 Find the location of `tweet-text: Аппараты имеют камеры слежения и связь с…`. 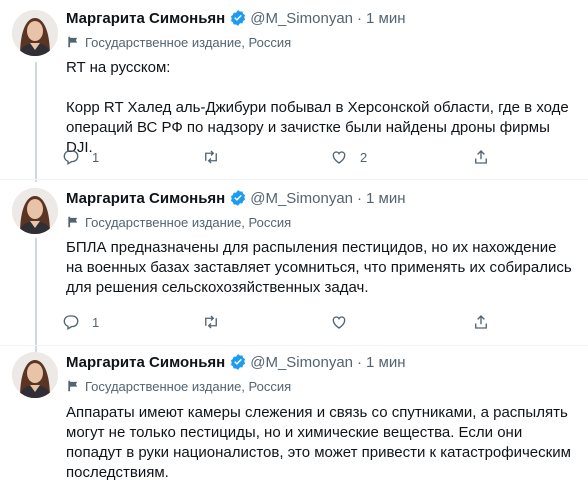

tweet-text: Аппараты имеют камеры слежения и связь с… is located at coordinates (321, 443).